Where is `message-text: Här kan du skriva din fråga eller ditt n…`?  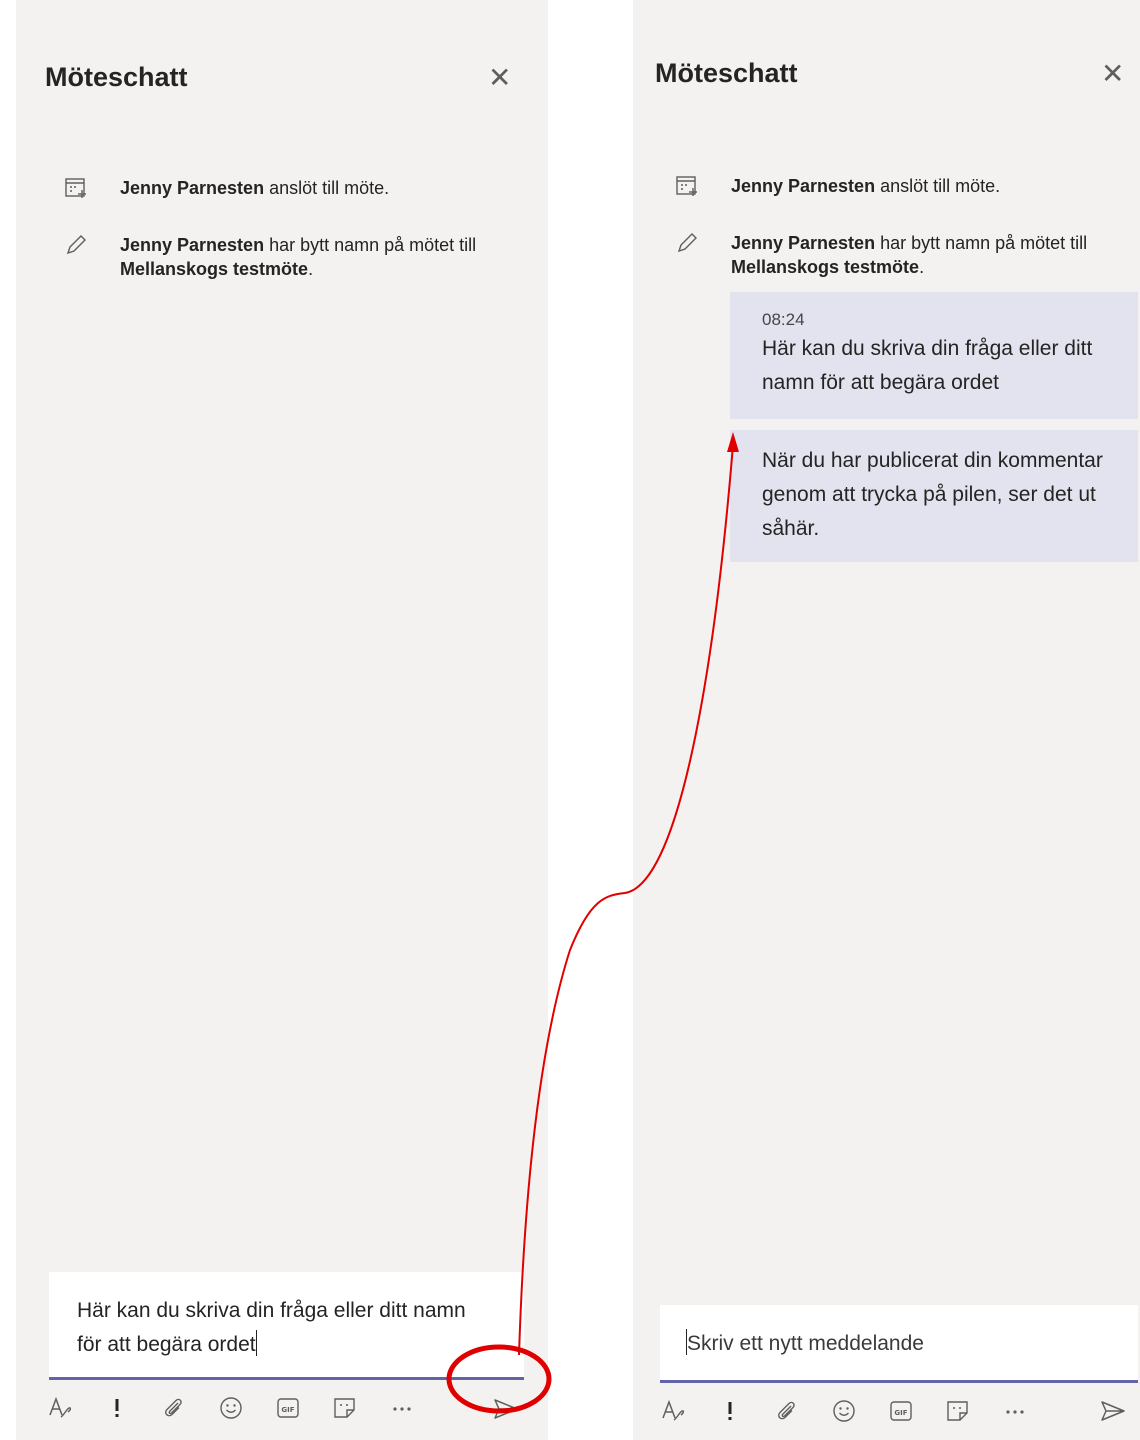 message-text: Här kan du skriva din fråga eller ditt n… is located at coordinates (927, 365).